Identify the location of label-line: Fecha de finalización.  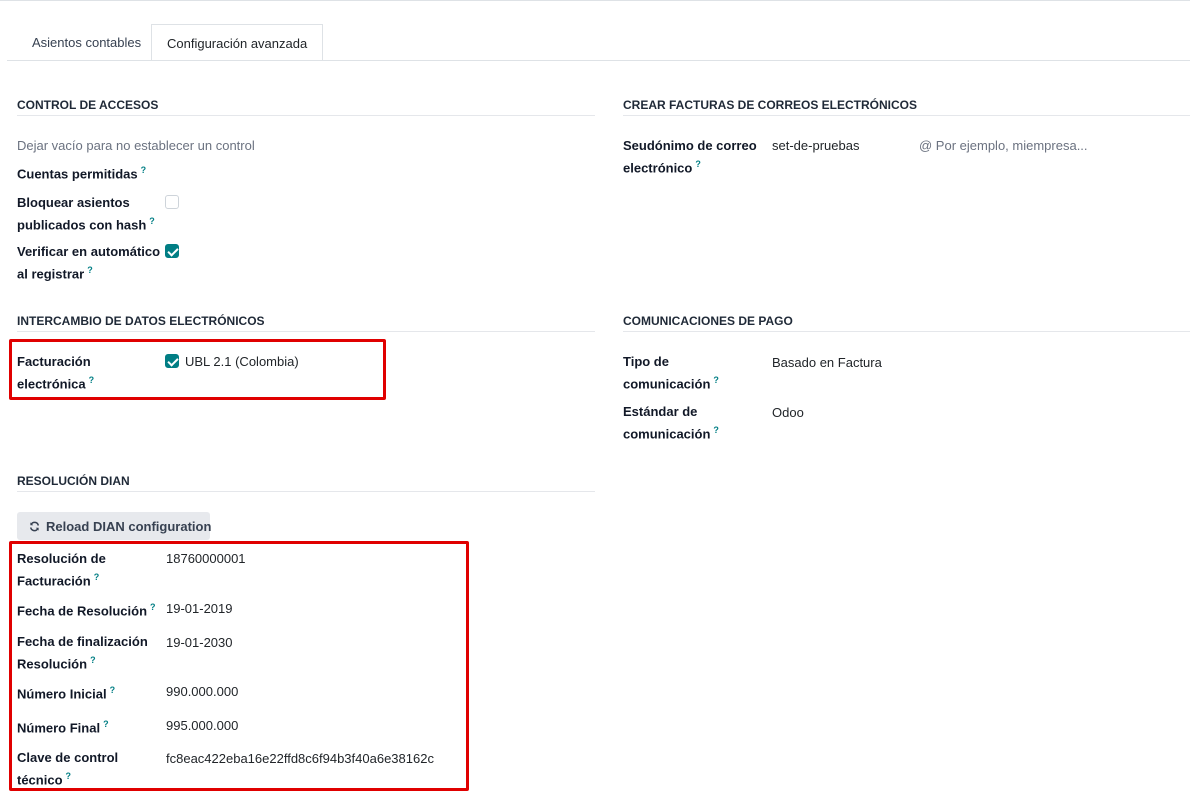
(82, 641).